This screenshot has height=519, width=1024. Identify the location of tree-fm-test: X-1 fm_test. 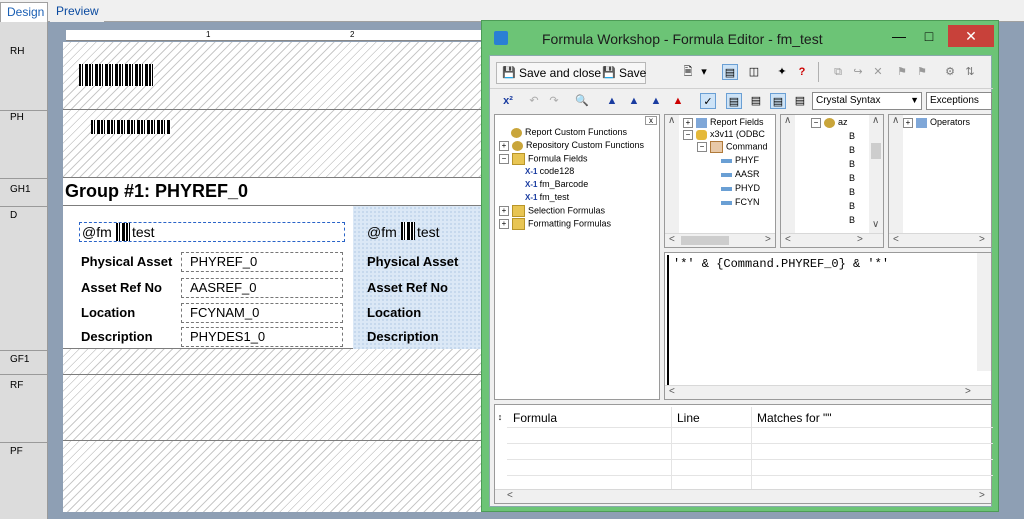
(547, 197).